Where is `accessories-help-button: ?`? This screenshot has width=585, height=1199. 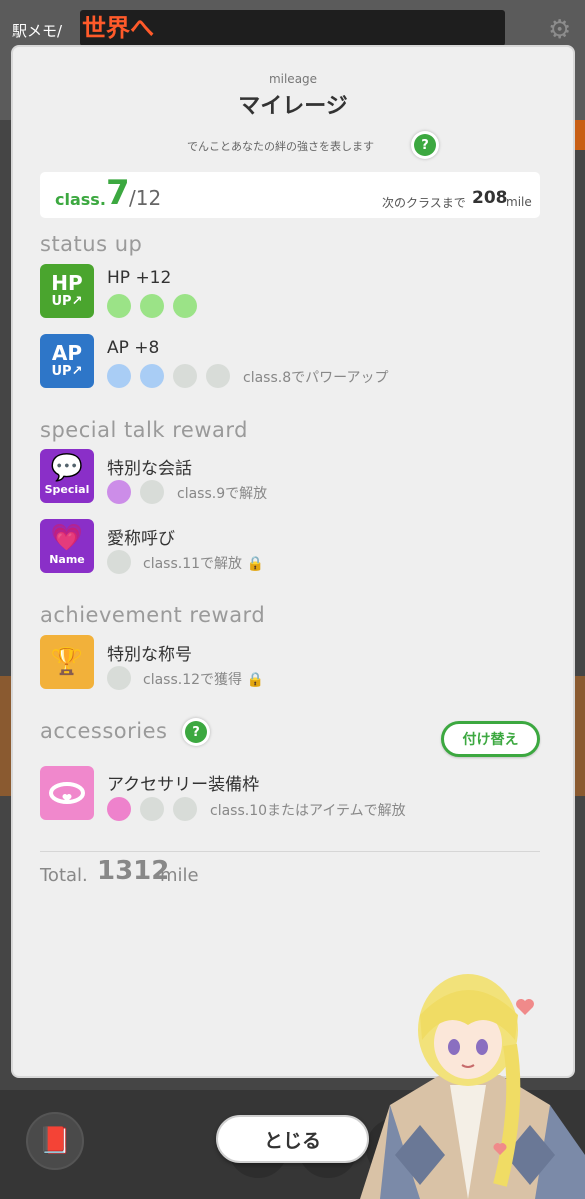 accessories-help-button: ? is located at coordinates (196, 732).